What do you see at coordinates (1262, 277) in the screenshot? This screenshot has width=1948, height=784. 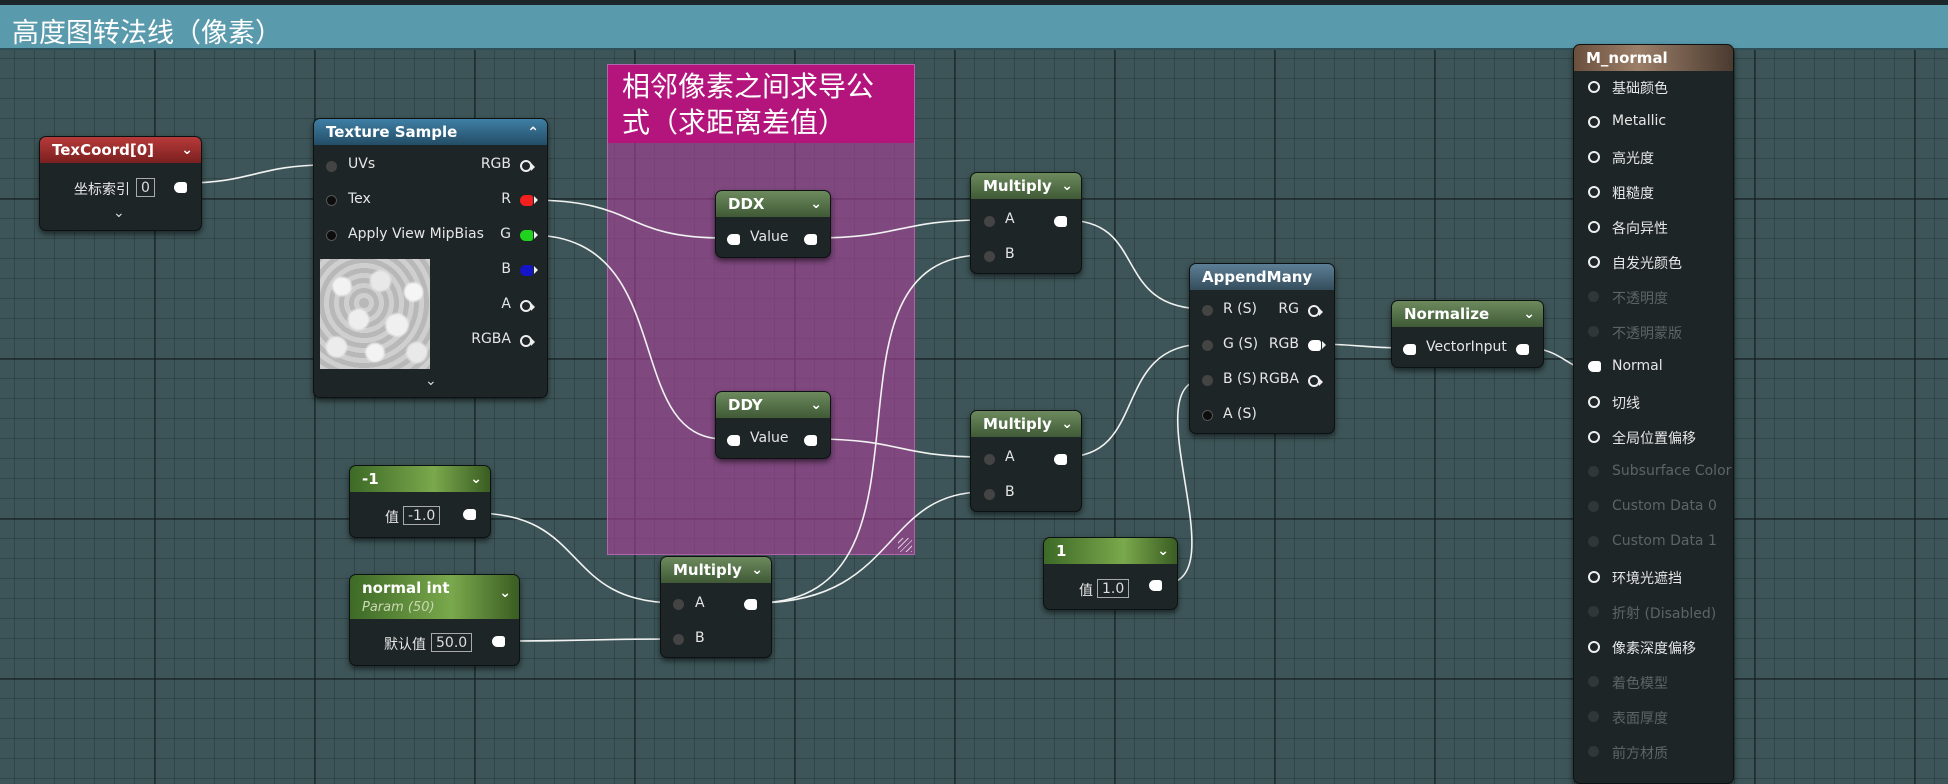 I see `append-many-header: AppendMany` at bounding box center [1262, 277].